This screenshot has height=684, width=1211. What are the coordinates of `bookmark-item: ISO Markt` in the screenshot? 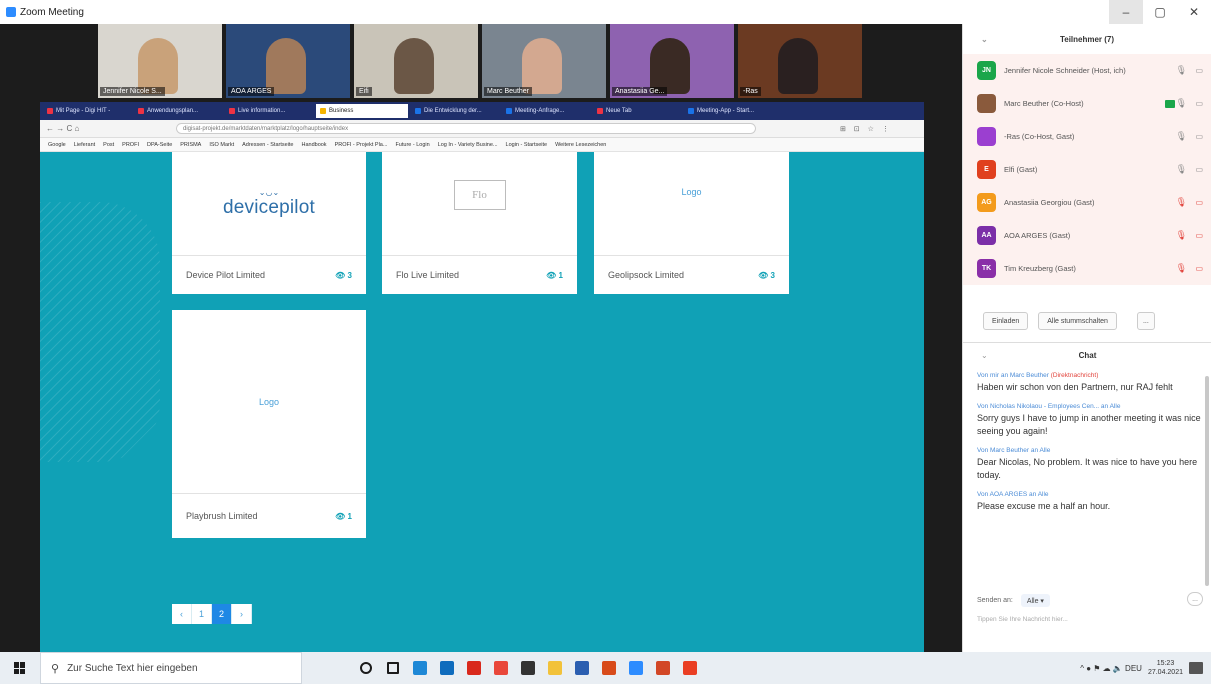 It's located at (221, 145).